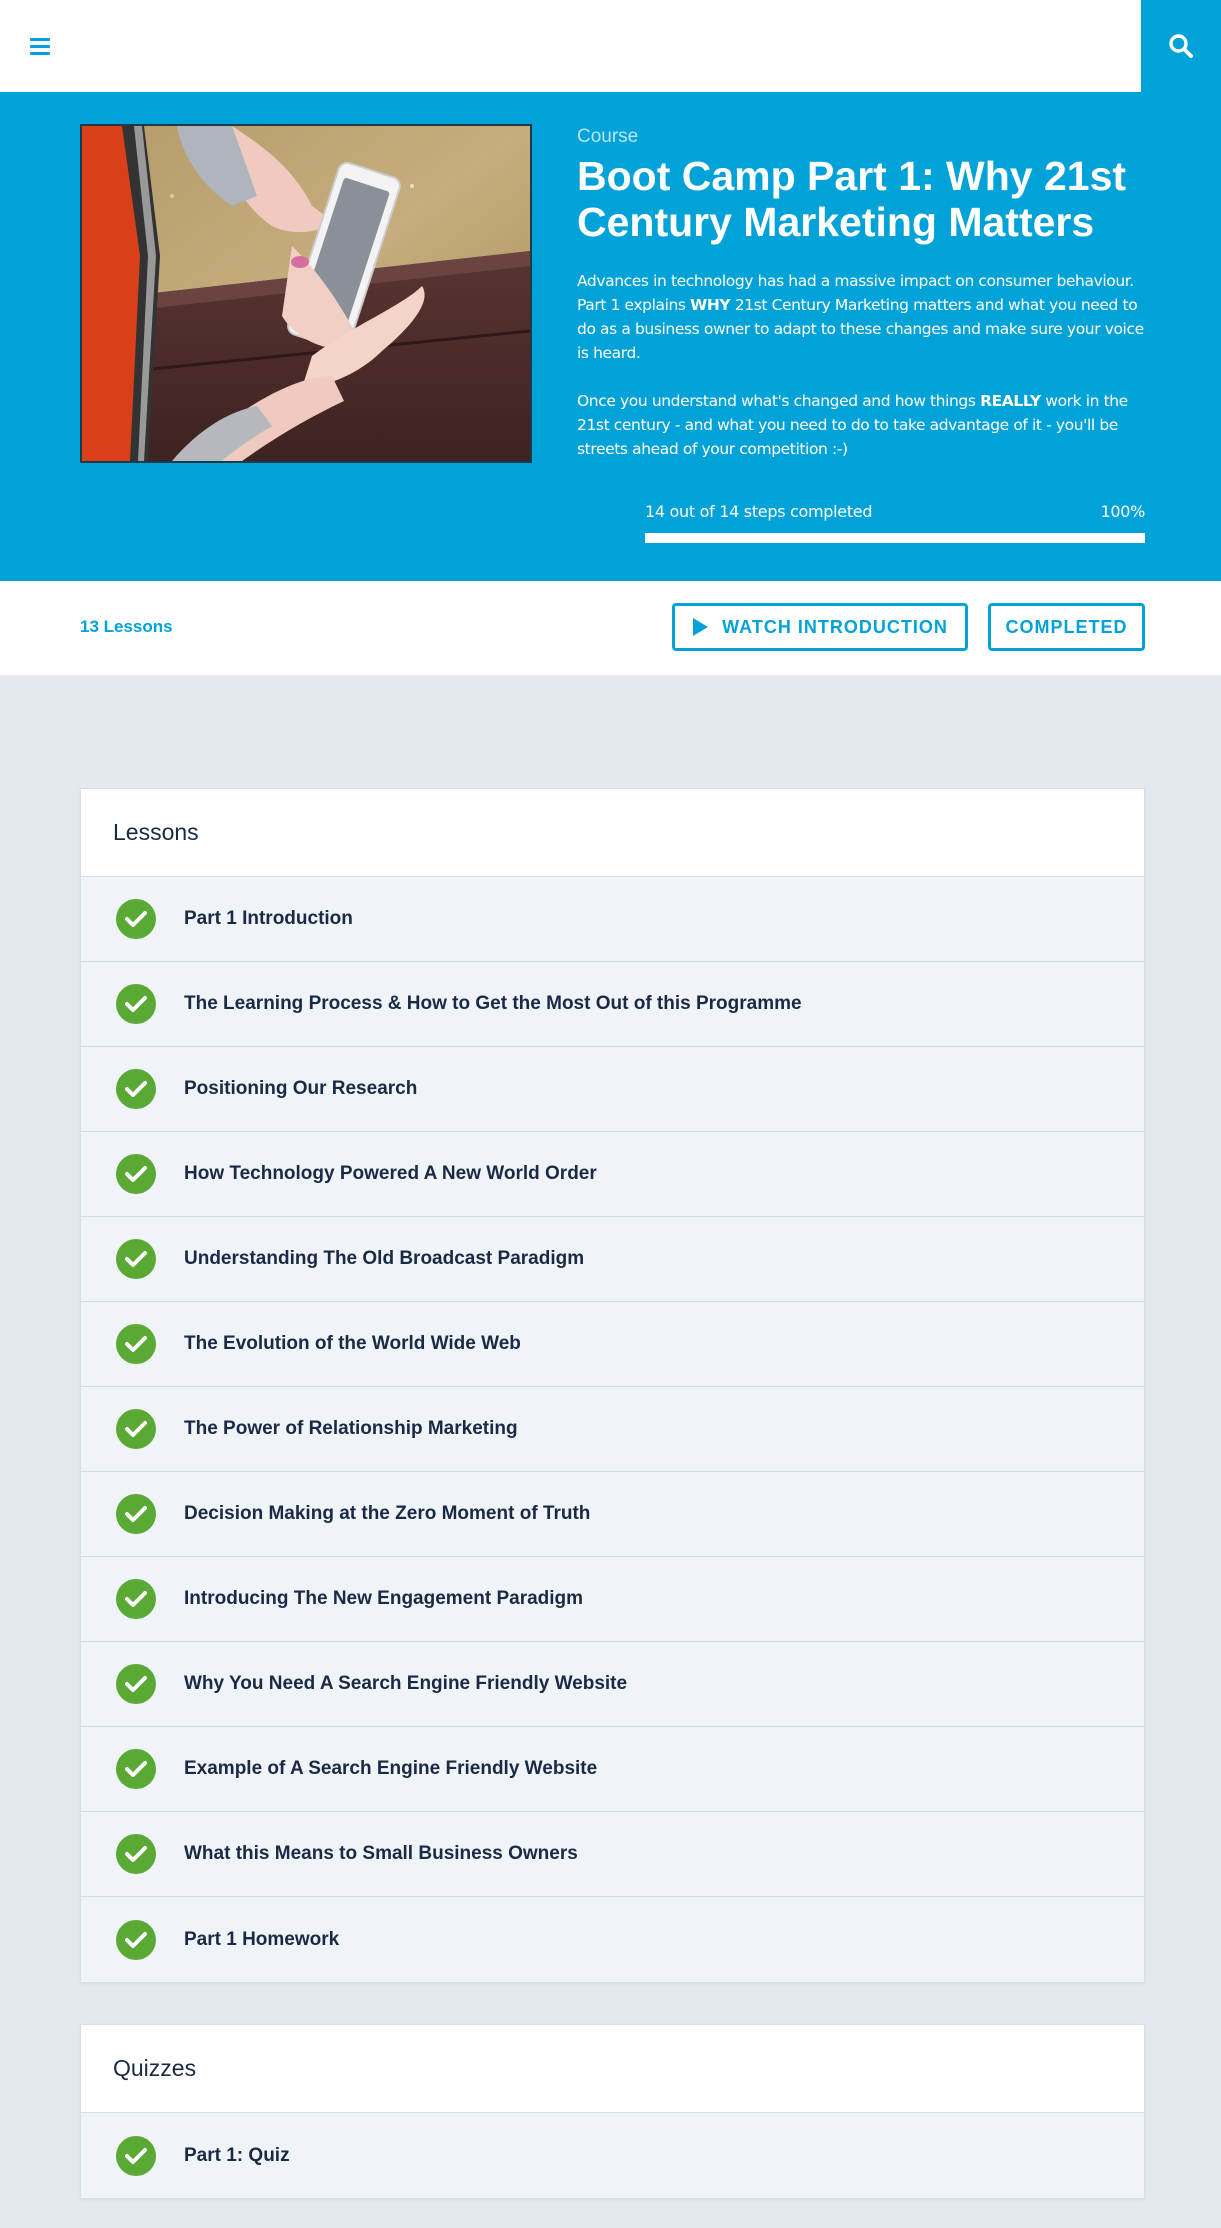 The height and width of the screenshot is (2228, 1221). I want to click on search-icon, so click(1181, 46).